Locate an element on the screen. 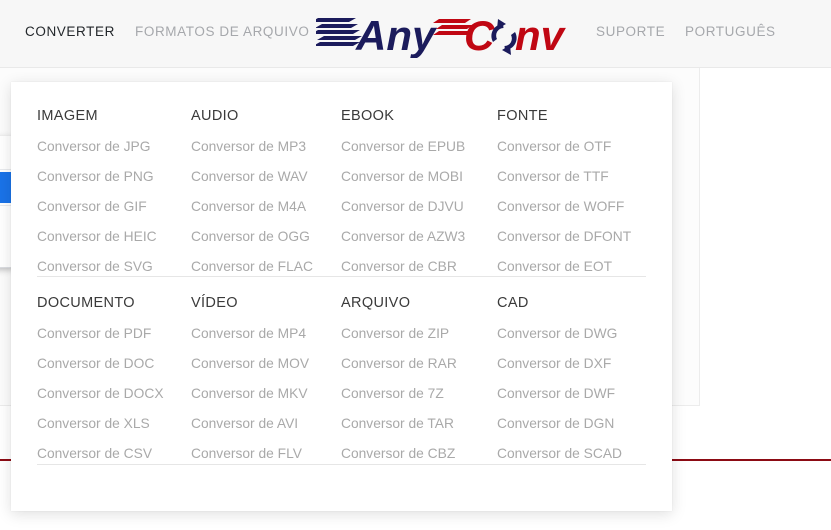 The height and width of the screenshot is (530, 831). menu-link: Conversor de DJVU is located at coordinates (421, 206).